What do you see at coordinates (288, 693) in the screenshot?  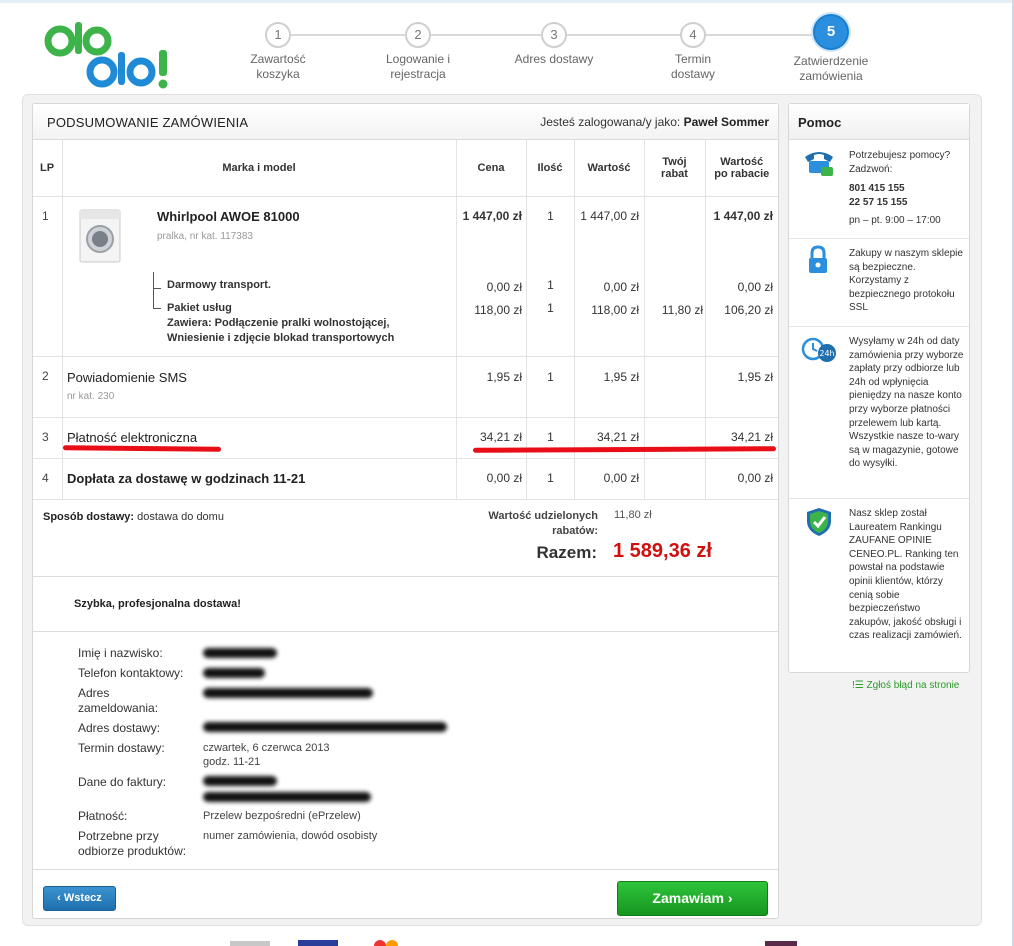 I see `redacted-address` at bounding box center [288, 693].